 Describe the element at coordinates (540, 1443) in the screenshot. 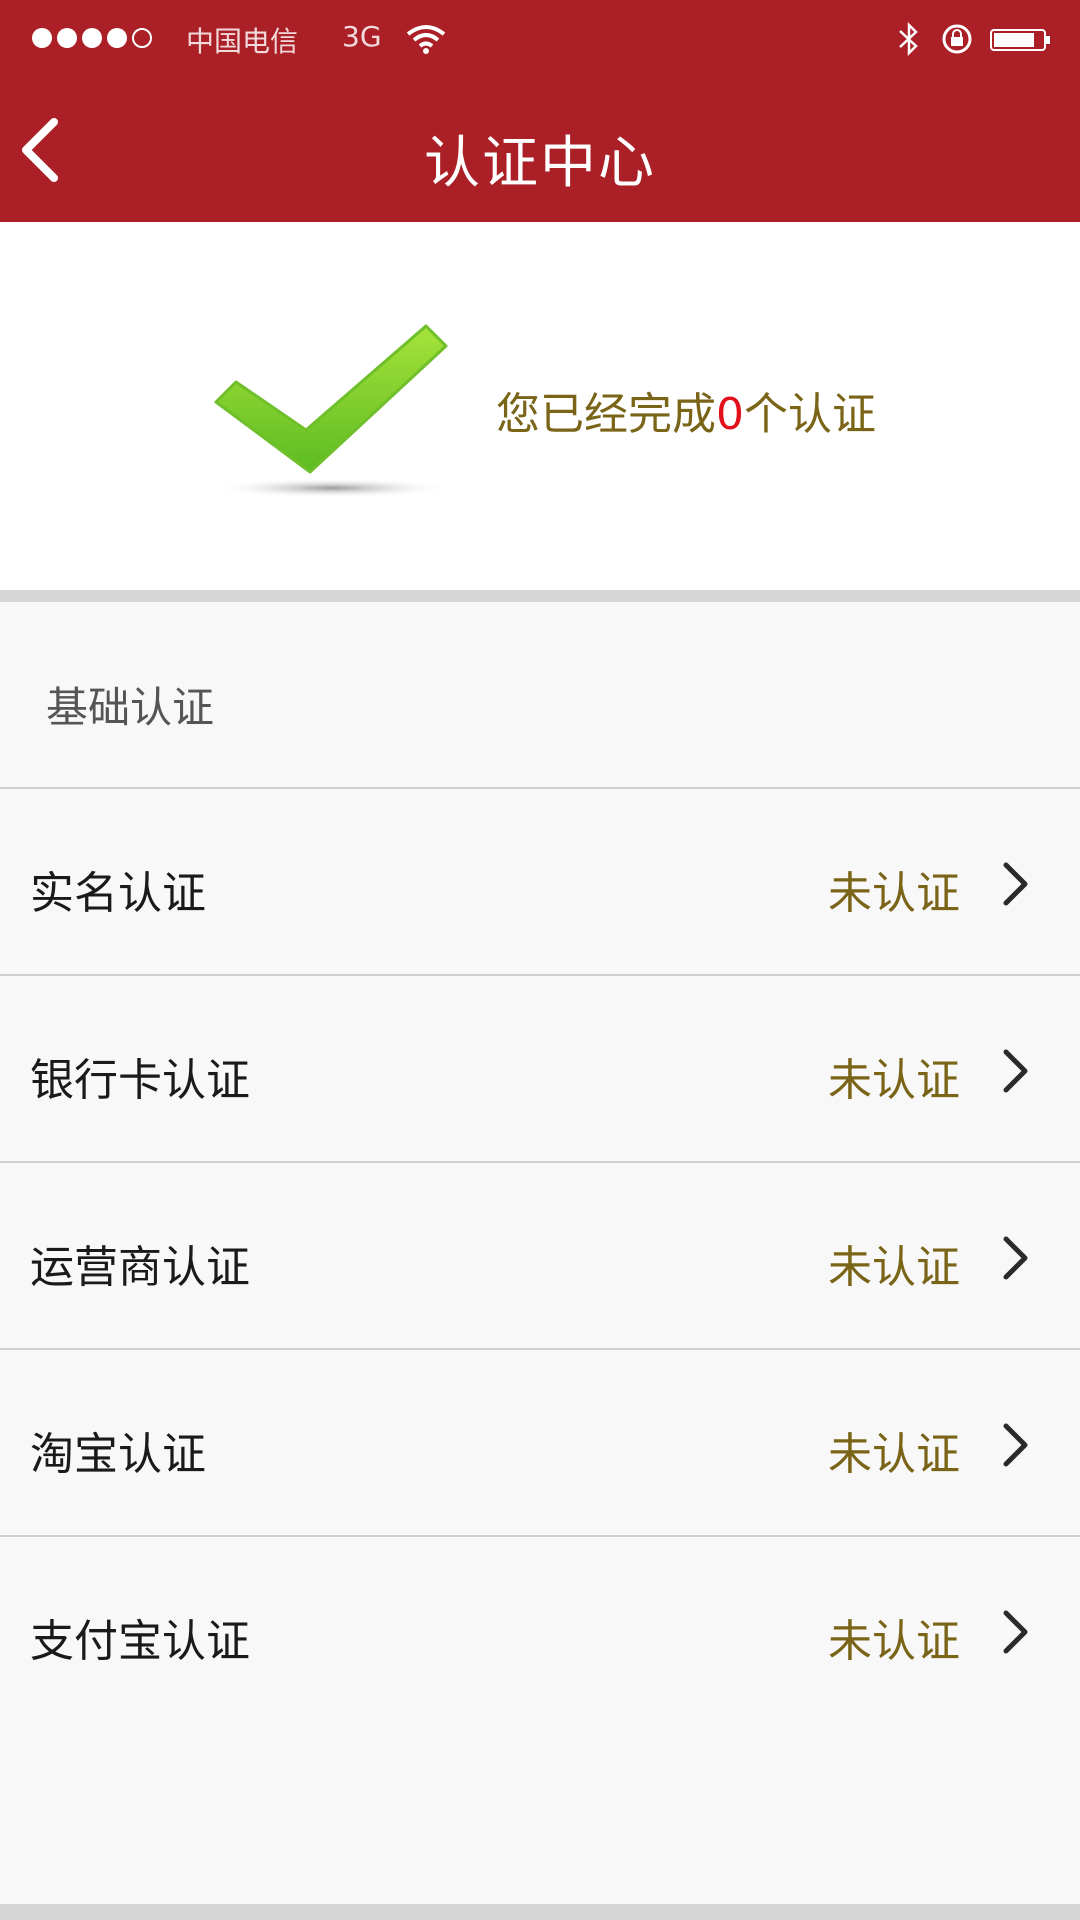

I see `list-item-taobao: 淘宝认证 未认证` at that location.